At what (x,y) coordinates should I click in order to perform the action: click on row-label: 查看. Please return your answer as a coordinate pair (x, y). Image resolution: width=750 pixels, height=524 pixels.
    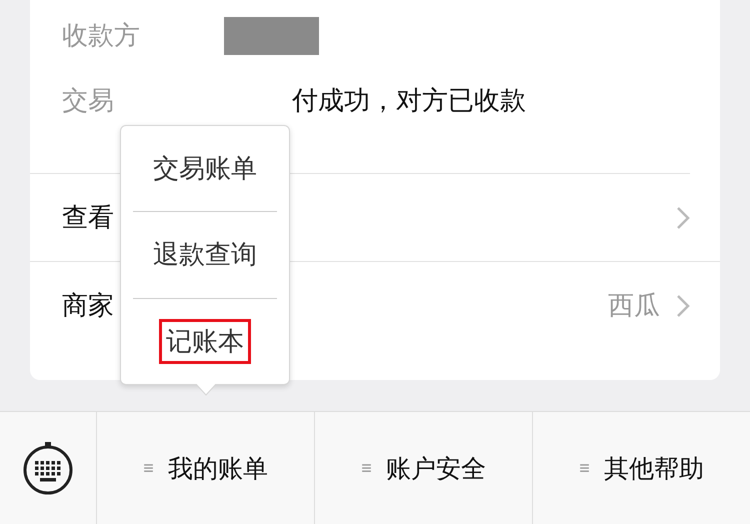
    Looking at the image, I should click on (369, 217).